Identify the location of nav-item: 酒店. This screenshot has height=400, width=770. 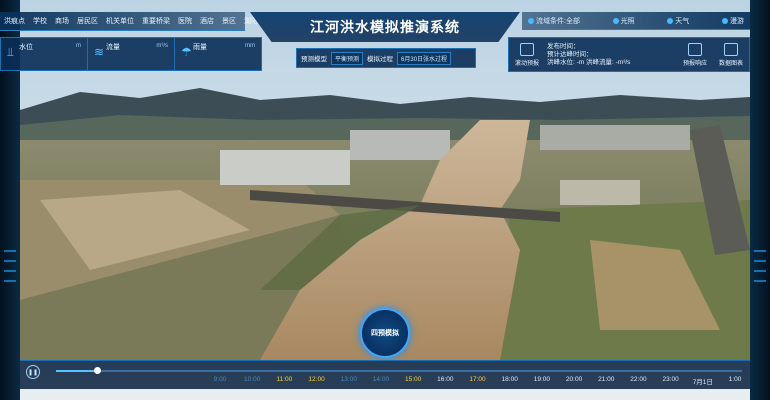
(207, 21).